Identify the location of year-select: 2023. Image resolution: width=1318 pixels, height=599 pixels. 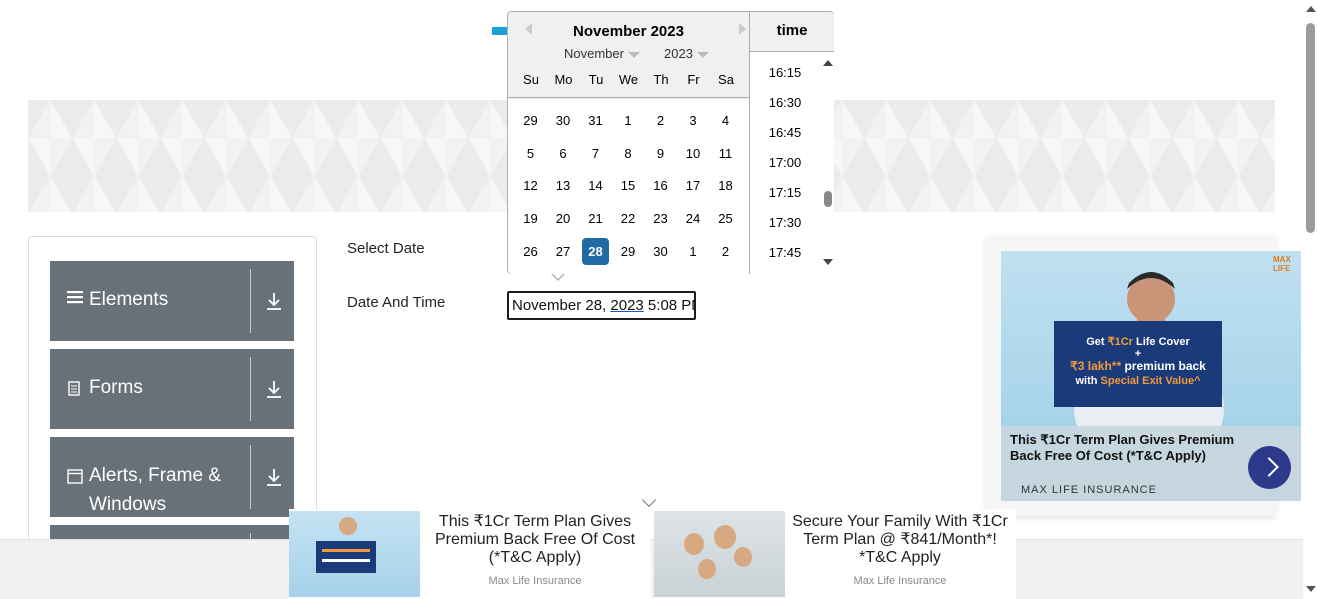
(686, 53).